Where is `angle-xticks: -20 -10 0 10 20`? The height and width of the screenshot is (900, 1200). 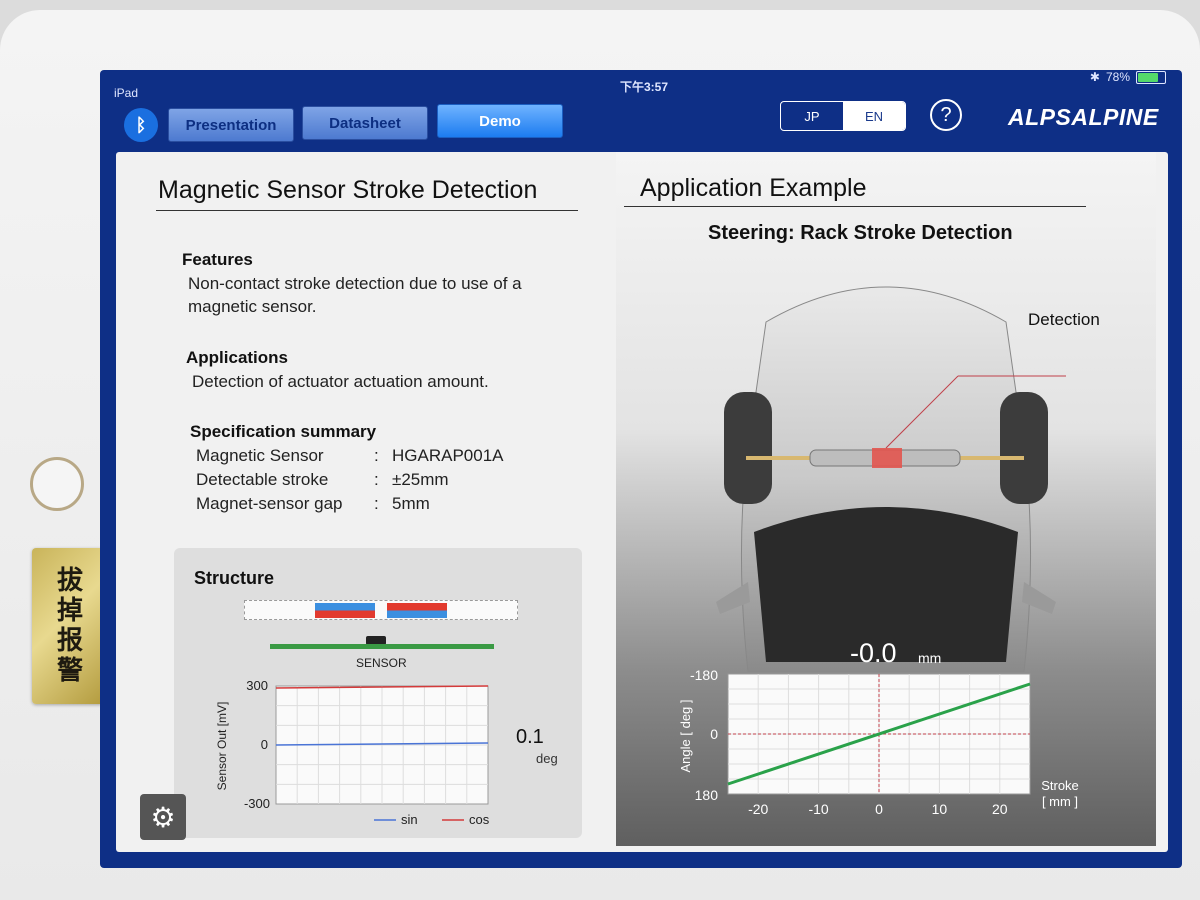 angle-xticks: -20 -10 0 10 20 is located at coordinates (878, 809).